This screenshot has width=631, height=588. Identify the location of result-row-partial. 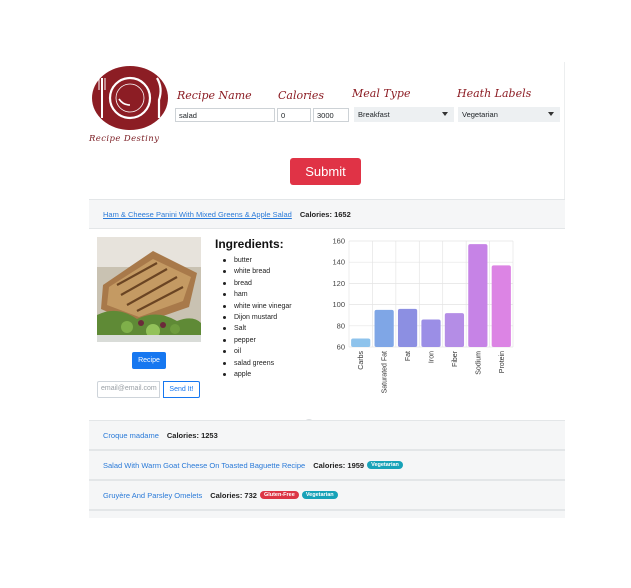
(327, 514).